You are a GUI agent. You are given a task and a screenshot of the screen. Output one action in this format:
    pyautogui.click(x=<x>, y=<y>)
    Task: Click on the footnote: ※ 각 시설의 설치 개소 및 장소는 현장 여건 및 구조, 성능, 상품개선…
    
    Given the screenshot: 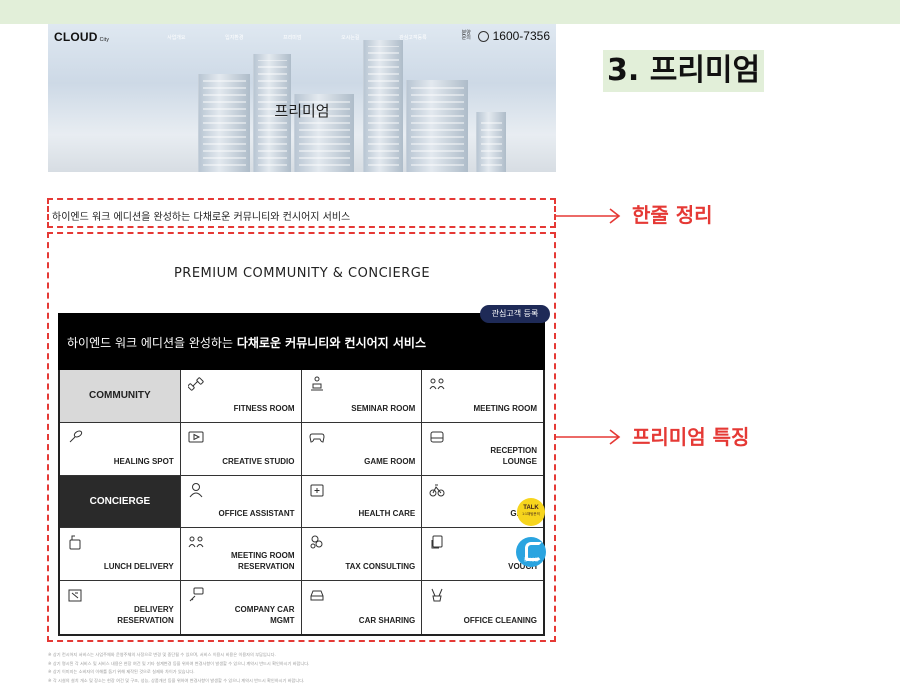 What is the action you would take?
    pyautogui.click(x=176, y=680)
    